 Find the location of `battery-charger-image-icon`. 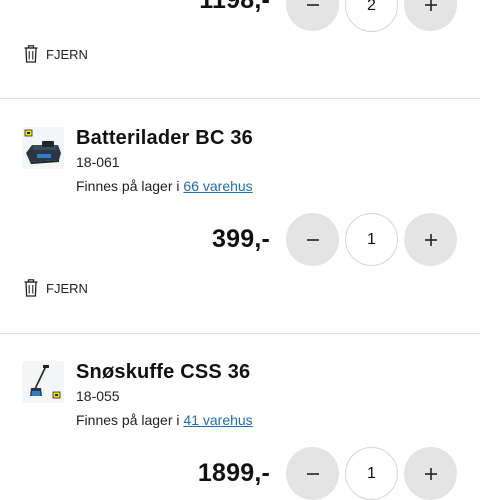

battery-charger-image-icon is located at coordinates (43, 148).